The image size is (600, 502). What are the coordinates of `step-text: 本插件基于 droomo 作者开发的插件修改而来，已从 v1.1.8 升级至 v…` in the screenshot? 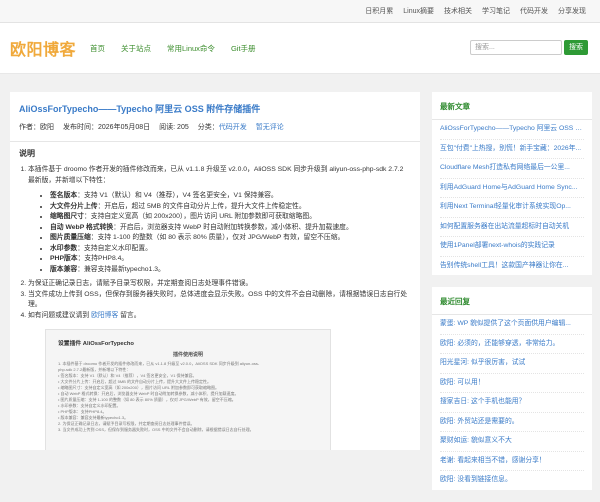 It's located at (216, 175).